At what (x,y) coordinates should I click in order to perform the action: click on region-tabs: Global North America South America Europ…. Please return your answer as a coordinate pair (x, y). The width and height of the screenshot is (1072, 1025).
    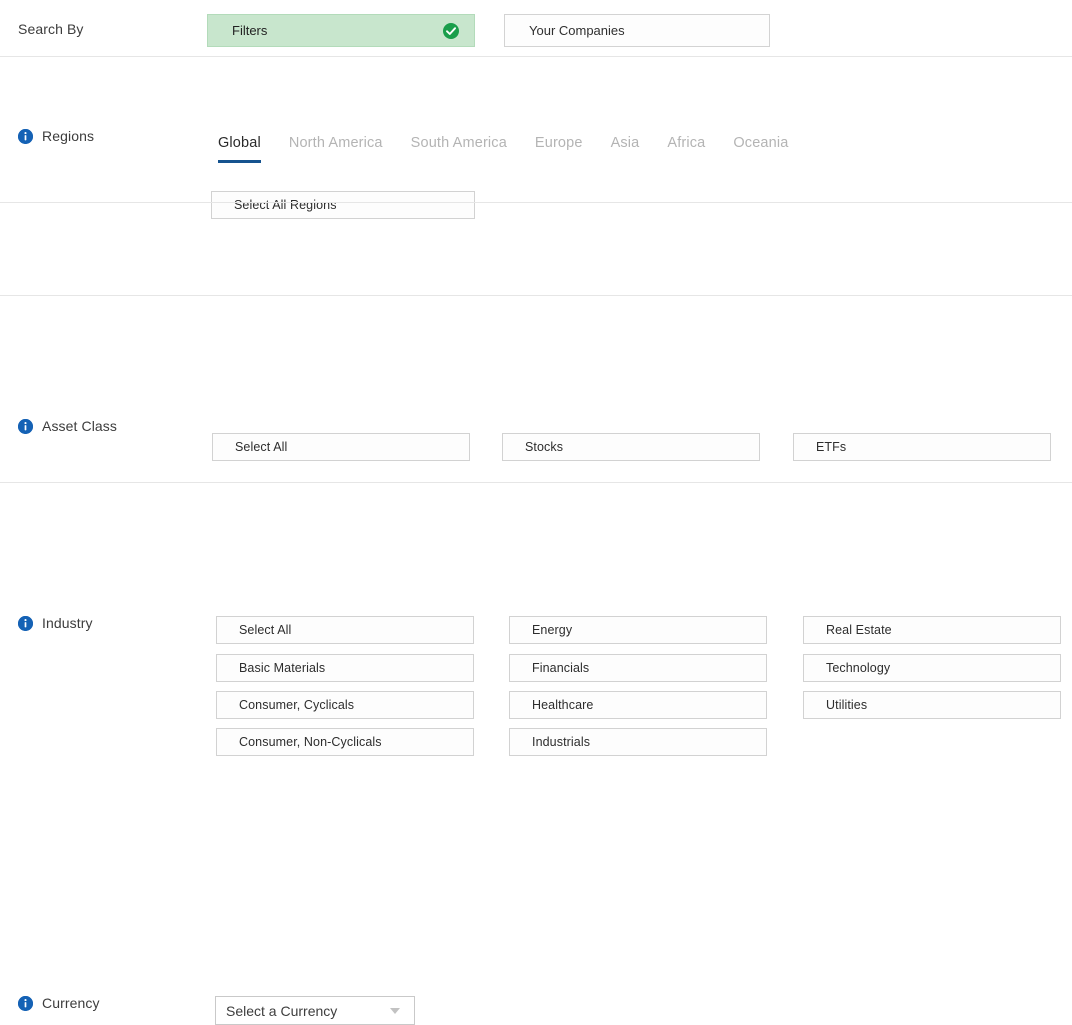
    Looking at the image, I should click on (510, 149).